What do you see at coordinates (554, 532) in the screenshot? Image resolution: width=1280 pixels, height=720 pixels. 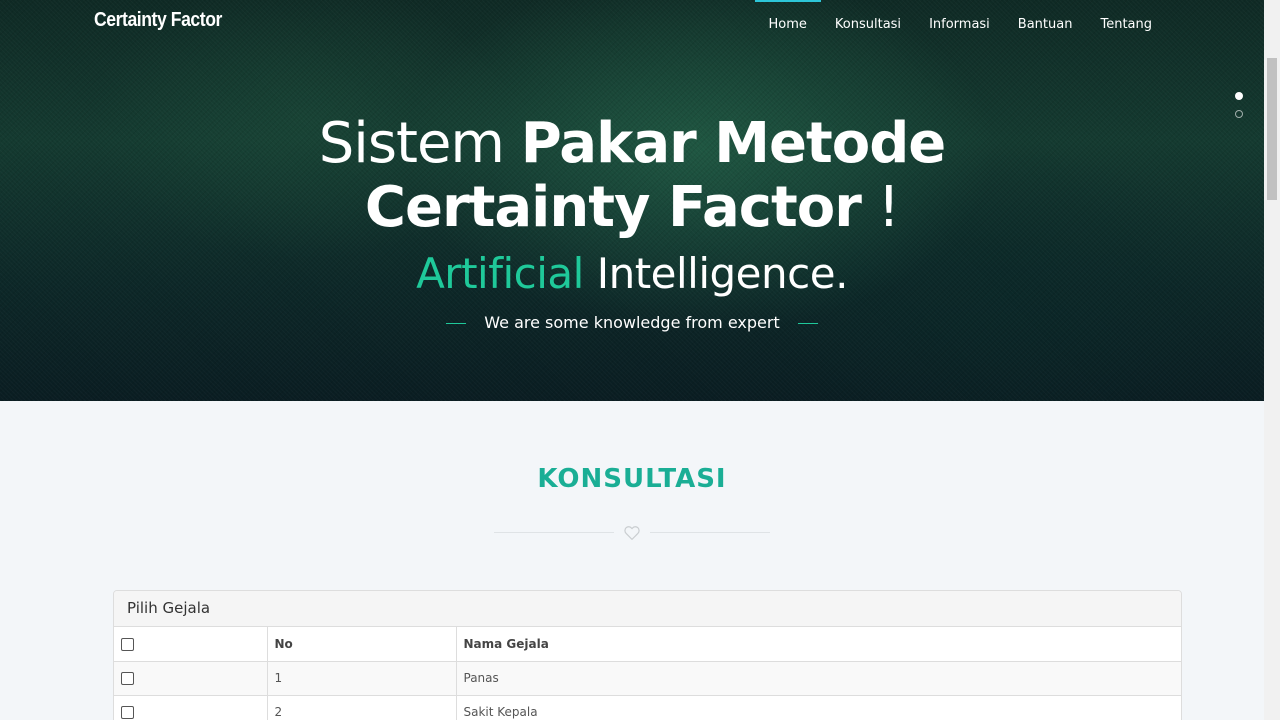 I see `divider-line-left` at bounding box center [554, 532].